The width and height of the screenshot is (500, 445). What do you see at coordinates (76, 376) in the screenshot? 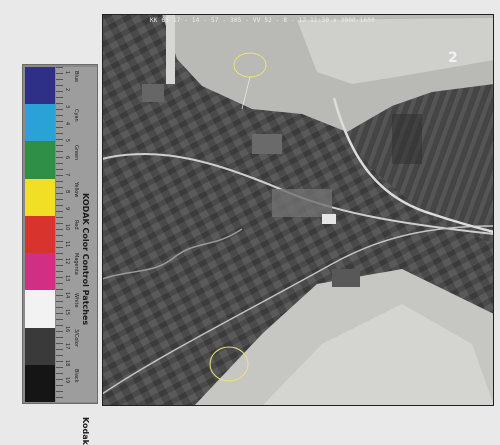
I see `patch-label-black: Black` at bounding box center [76, 376].